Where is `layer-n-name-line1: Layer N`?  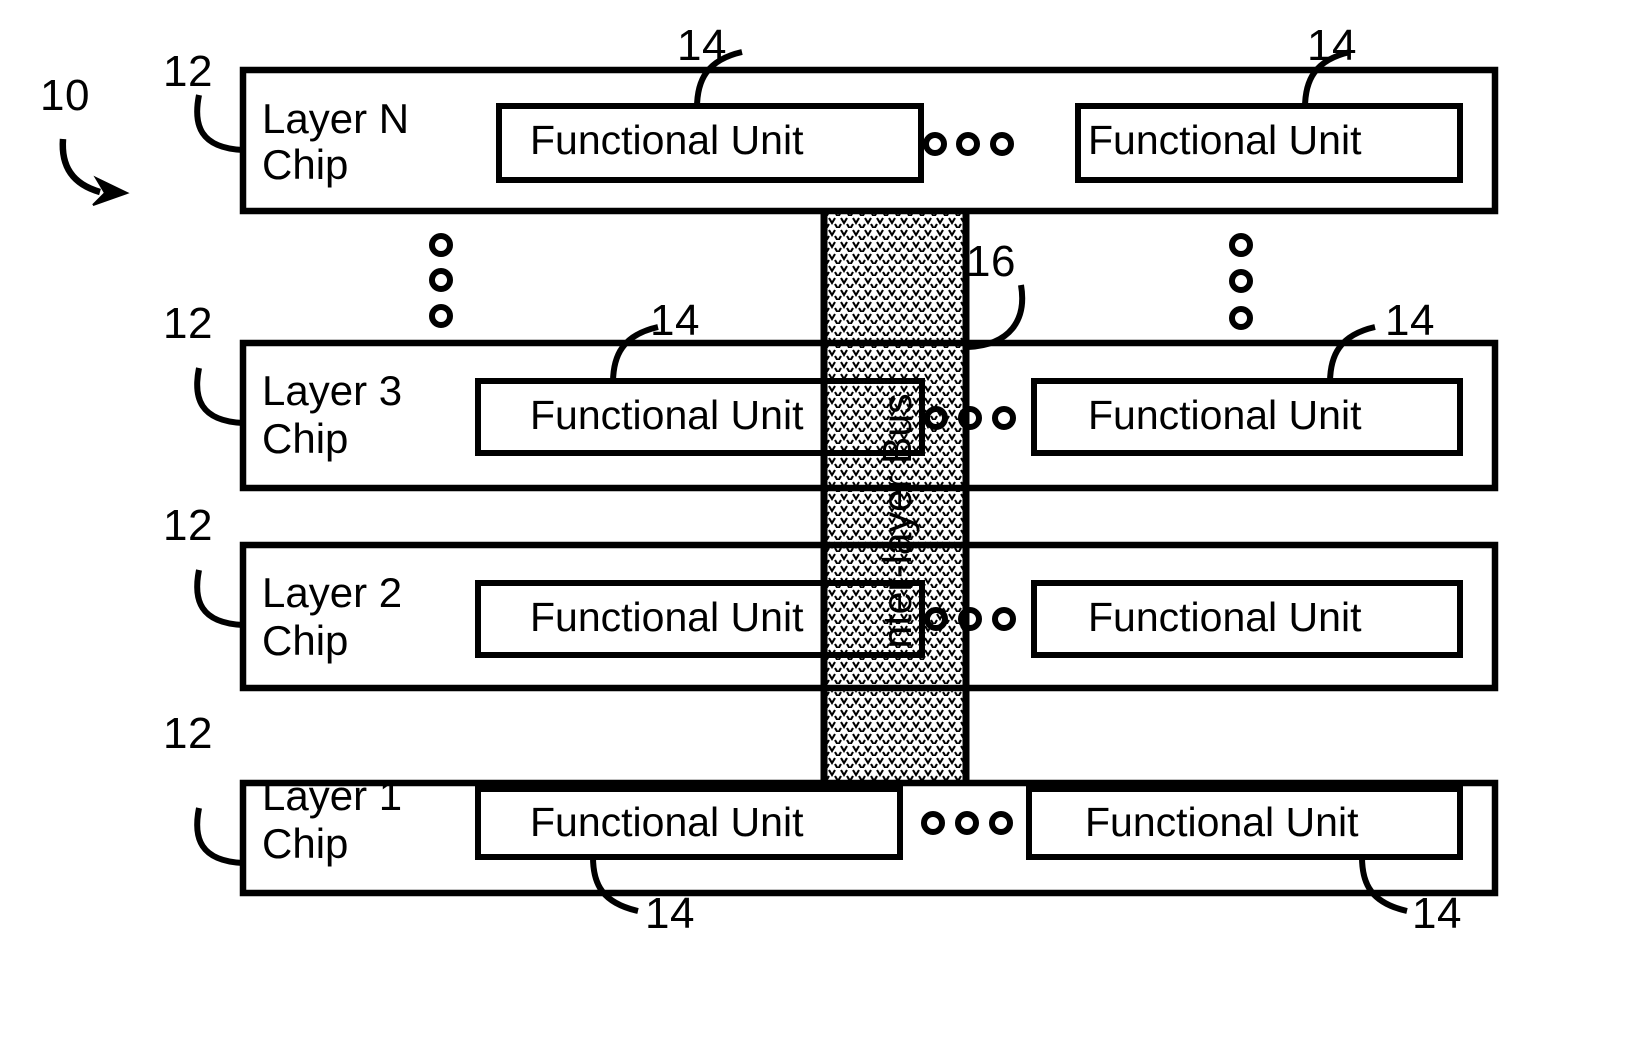
layer-n-name-line1: Layer N is located at coordinates (336, 118).